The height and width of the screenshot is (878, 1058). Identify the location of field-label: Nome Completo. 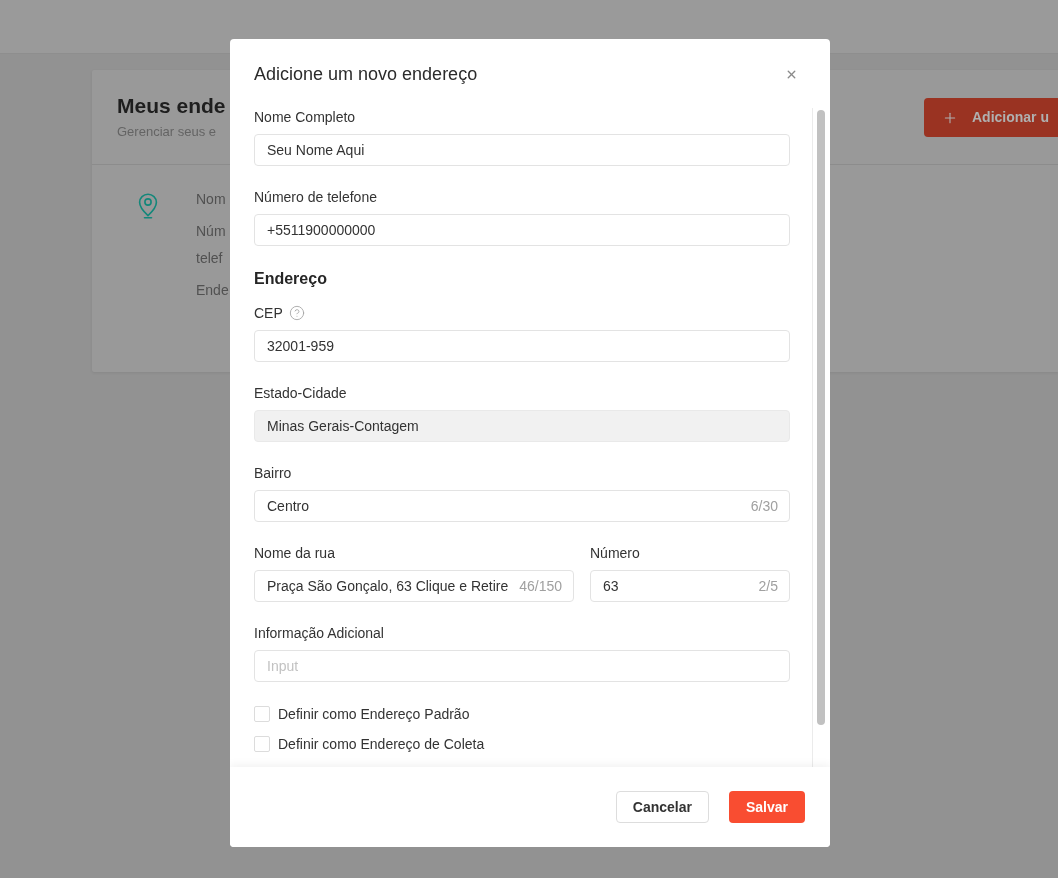
(305, 117).